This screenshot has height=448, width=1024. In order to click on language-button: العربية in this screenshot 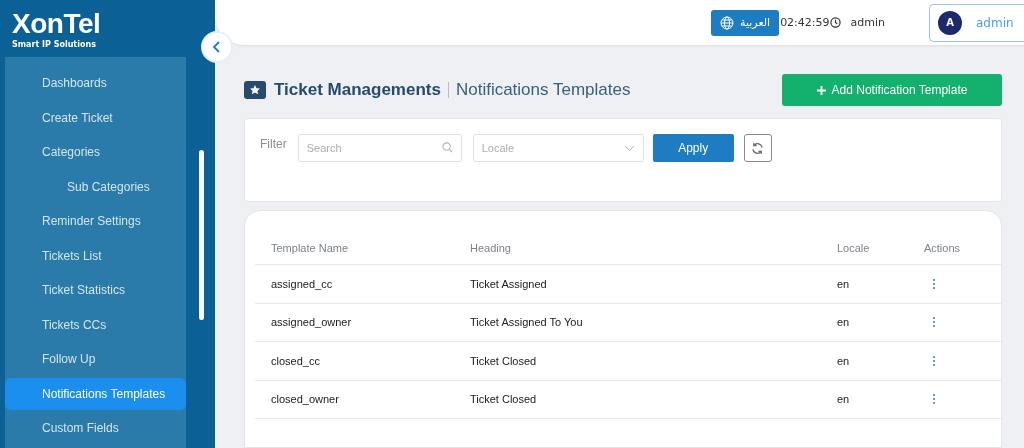, I will do `click(745, 22)`.